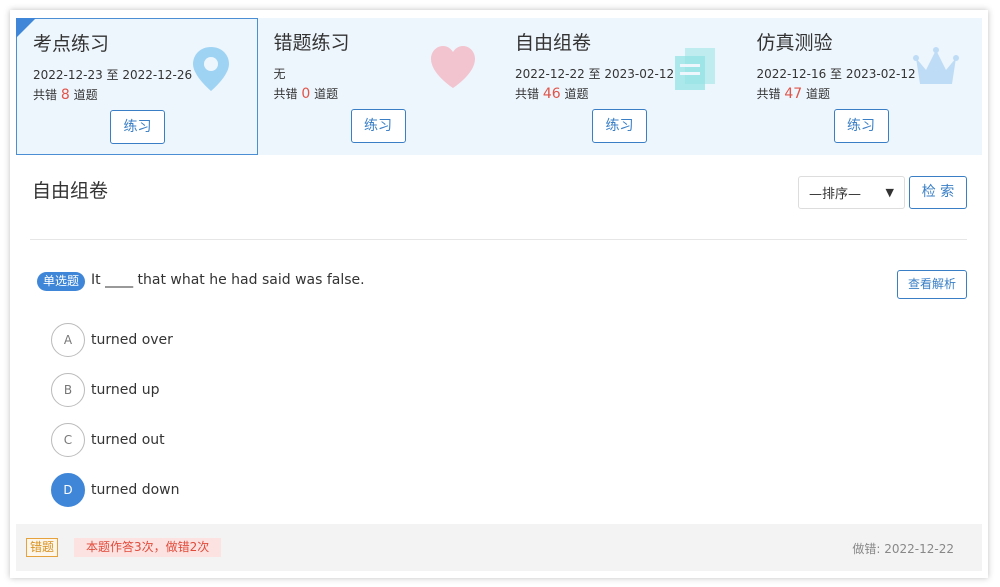  Describe the element at coordinates (379, 86) in the screenshot. I see `card-wrong-question-practice: 错题练习 无 共错 0 道题 练习` at that location.